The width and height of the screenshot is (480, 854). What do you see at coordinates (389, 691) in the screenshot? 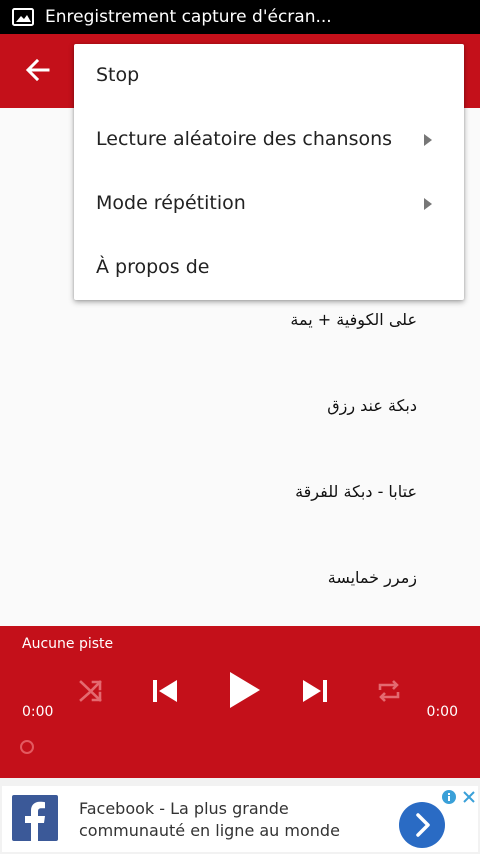
I see `repeat-icon` at bounding box center [389, 691].